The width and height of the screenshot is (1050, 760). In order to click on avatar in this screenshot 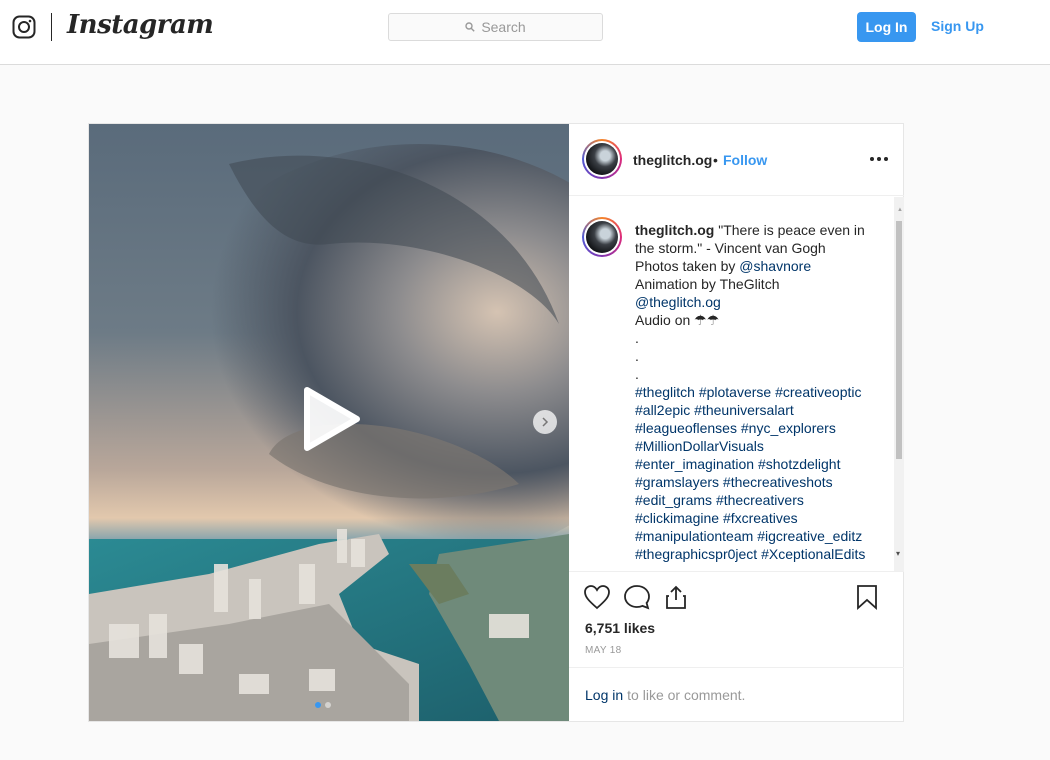, I will do `click(602, 159)`.